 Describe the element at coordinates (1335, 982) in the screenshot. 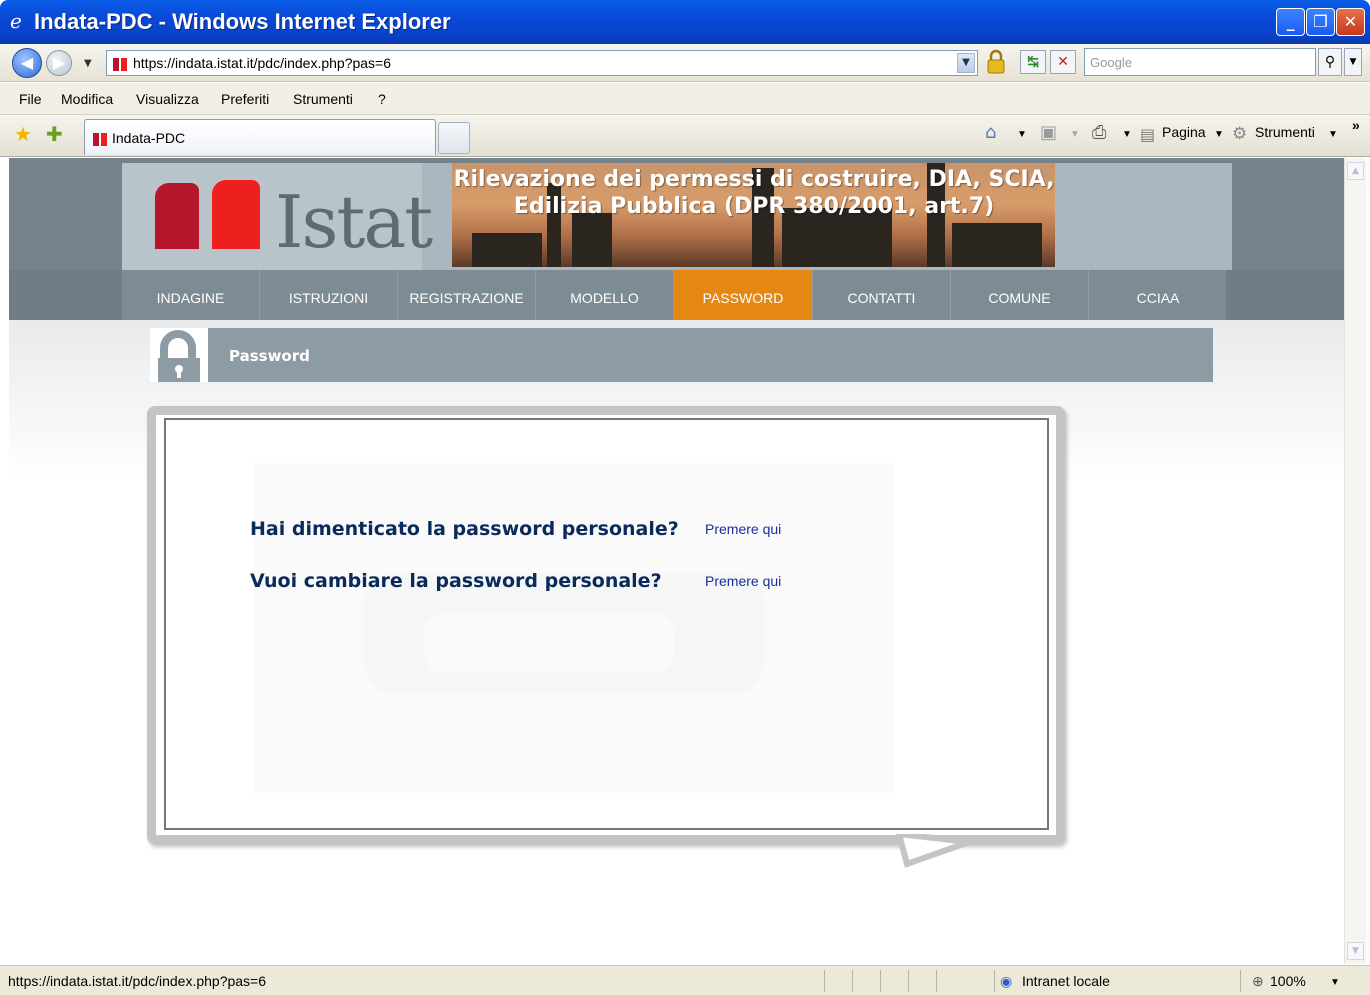

I see `zoom-dropdown-icon: ▼` at that location.